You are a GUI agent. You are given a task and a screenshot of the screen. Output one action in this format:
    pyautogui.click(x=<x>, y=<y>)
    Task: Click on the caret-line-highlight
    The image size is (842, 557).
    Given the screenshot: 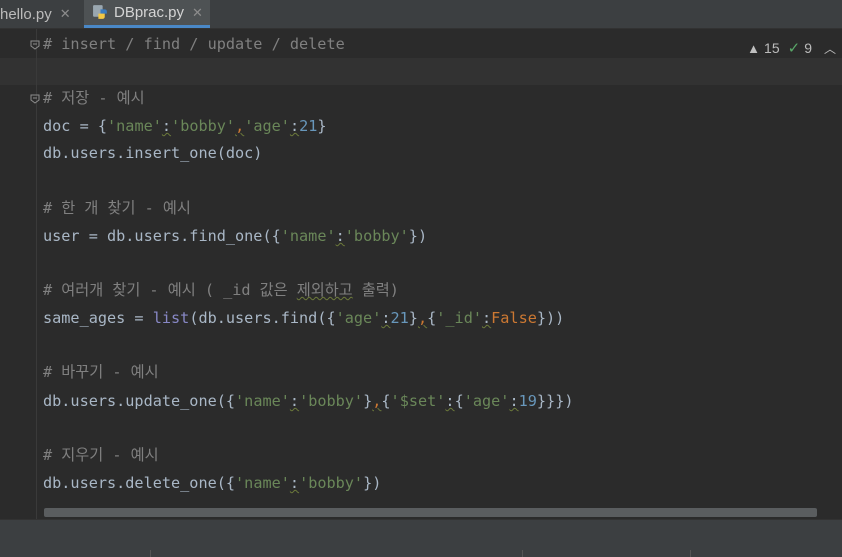 What is the action you would take?
    pyautogui.click(x=421, y=71)
    